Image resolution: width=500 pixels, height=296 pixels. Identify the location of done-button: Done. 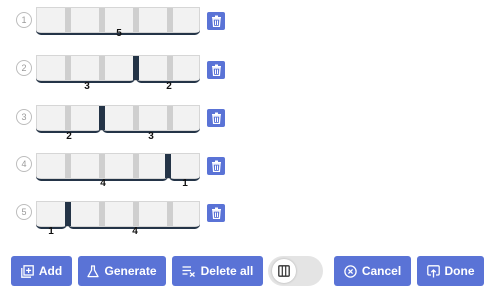
(450, 271).